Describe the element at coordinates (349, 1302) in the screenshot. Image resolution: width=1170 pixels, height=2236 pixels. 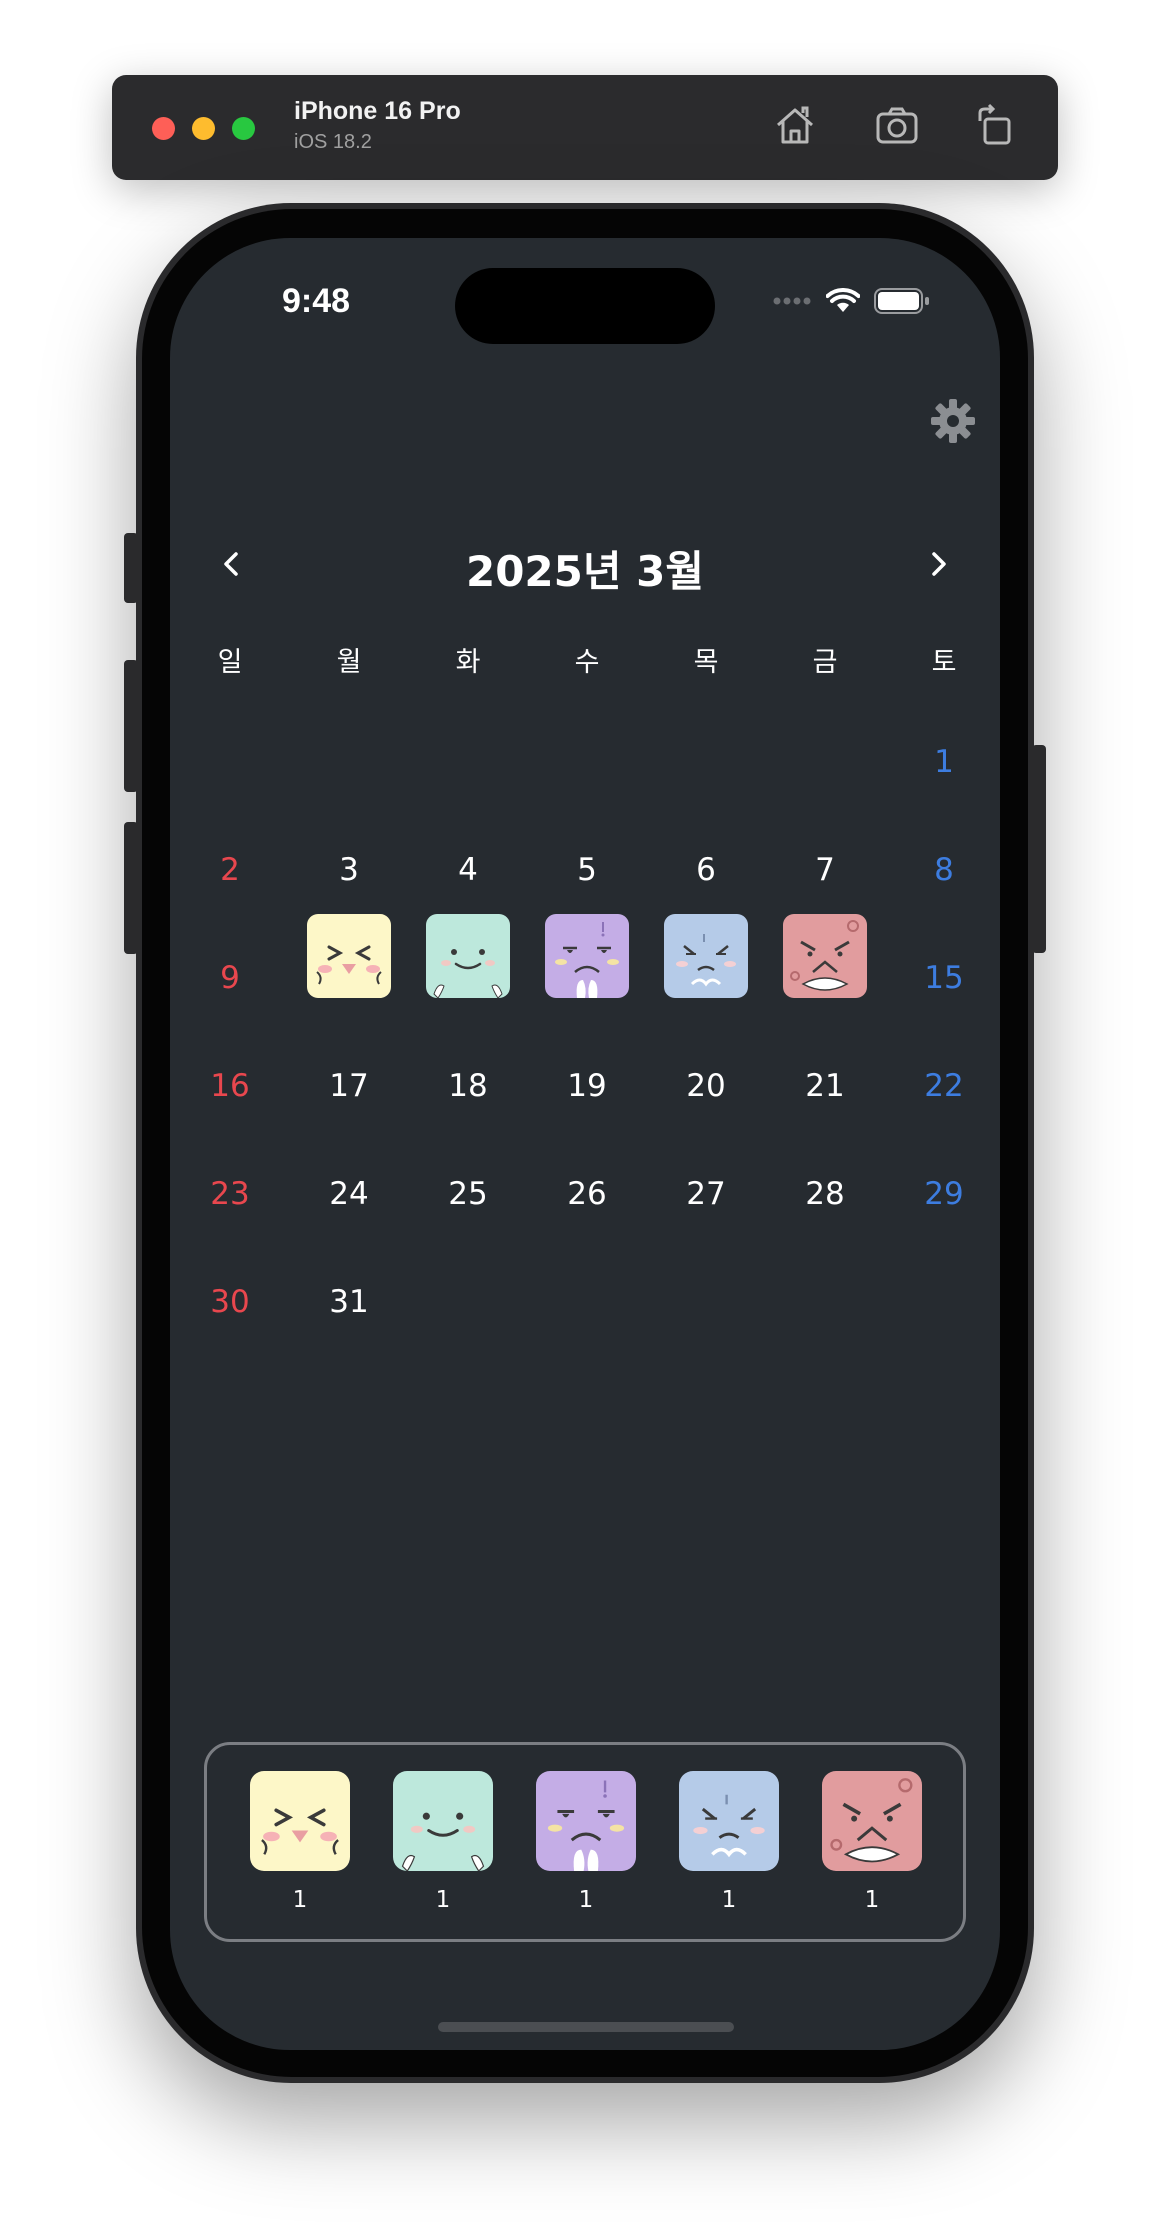
I see `calendar-day: 31` at that location.